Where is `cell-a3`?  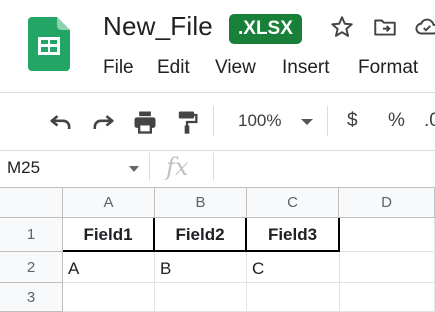
cell-a3 is located at coordinates (109, 297).